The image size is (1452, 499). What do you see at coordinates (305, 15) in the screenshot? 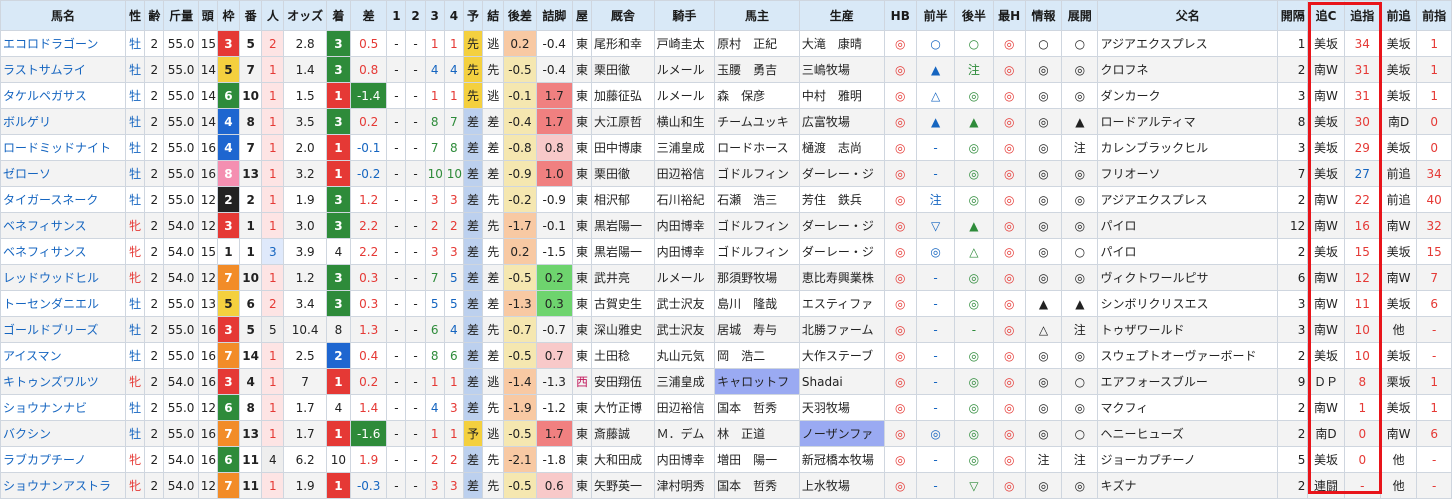
I see `column-header: オッズ` at bounding box center [305, 15].